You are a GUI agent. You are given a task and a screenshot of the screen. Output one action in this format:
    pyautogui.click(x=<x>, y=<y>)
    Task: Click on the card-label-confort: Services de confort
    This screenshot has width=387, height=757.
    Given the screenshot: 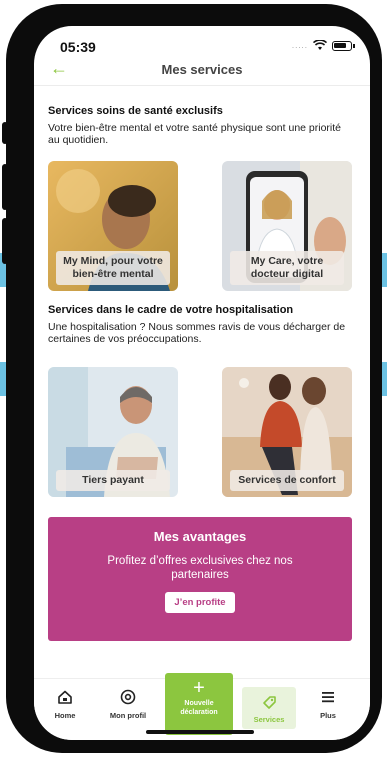 What is the action you would take?
    pyautogui.click(x=287, y=480)
    